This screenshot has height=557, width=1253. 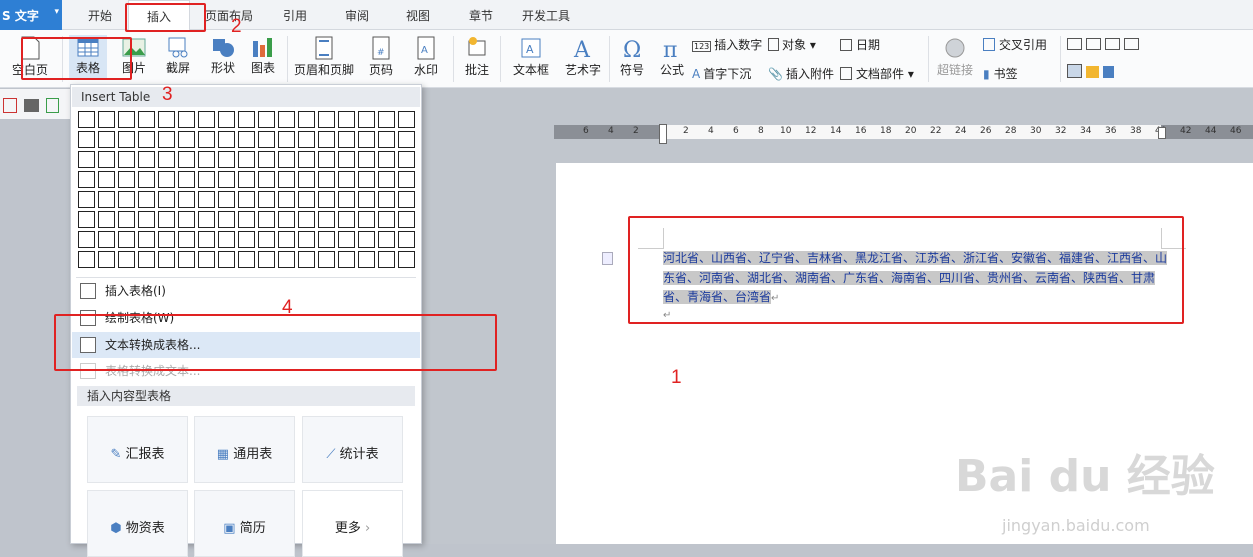 What do you see at coordinates (10, 105) in the screenshot?
I see `export-pdf-icon` at bounding box center [10, 105].